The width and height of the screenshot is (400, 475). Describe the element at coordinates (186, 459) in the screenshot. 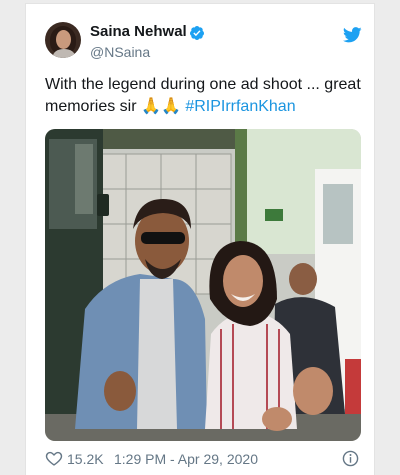

I see `tweet-timestamp: 1:29 PM - Apr 29, 2020` at that location.